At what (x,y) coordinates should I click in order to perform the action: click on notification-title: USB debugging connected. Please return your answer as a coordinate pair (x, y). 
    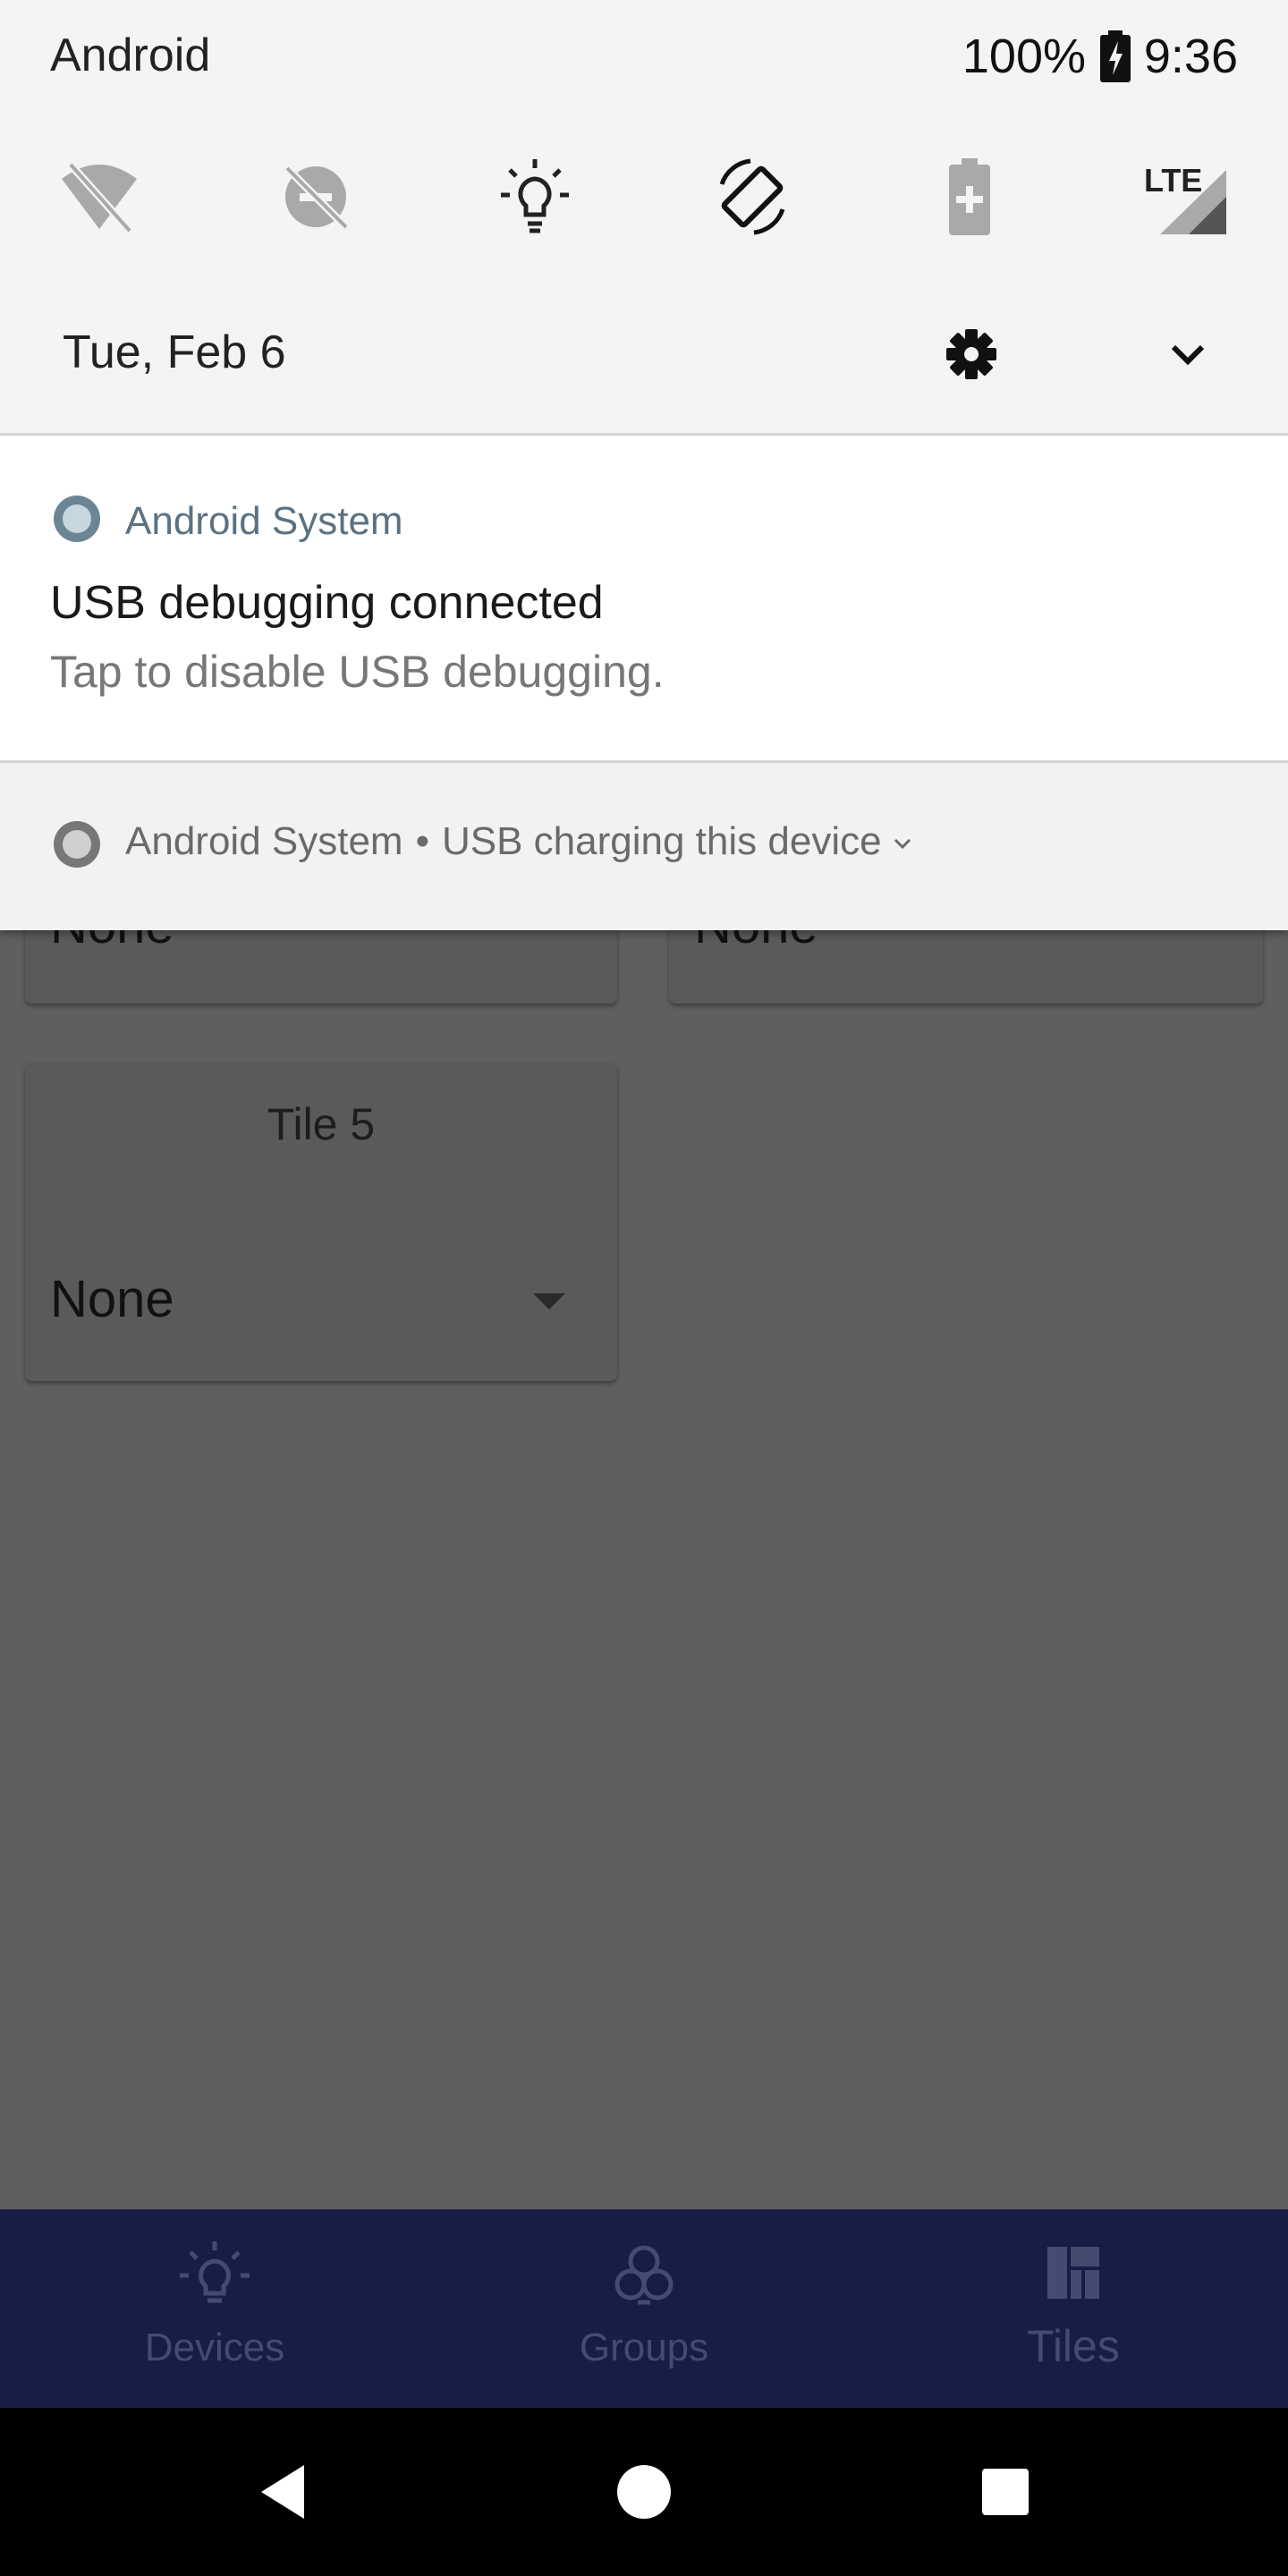
    Looking at the image, I should click on (327, 603).